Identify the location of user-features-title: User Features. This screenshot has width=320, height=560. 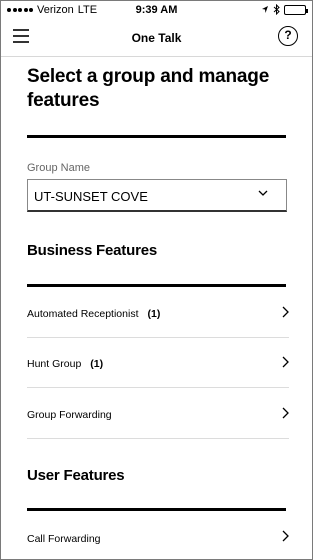
(76, 475).